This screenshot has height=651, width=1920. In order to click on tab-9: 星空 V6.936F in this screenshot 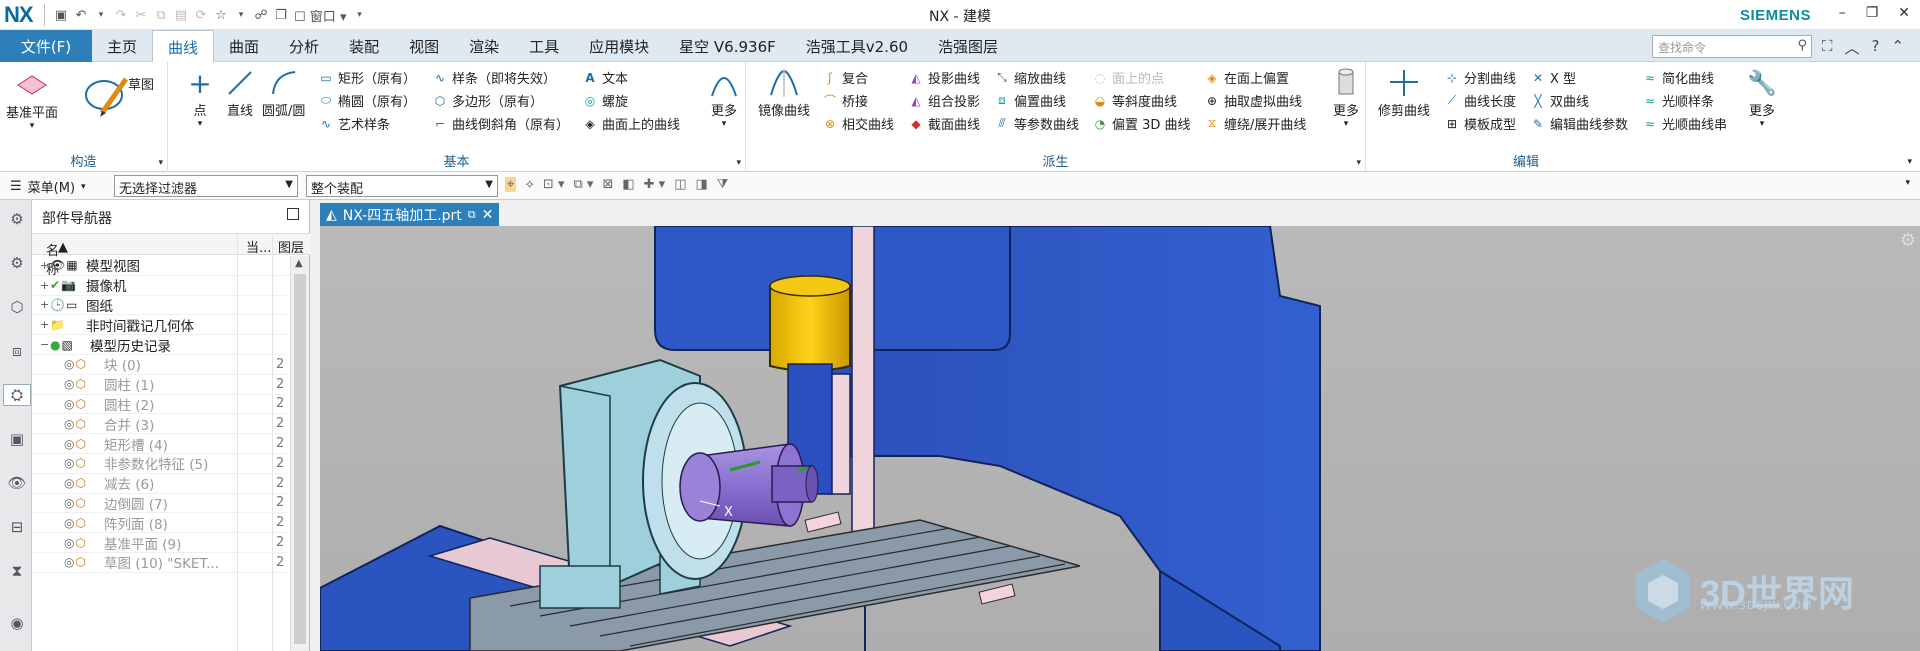, I will do `click(727, 46)`.